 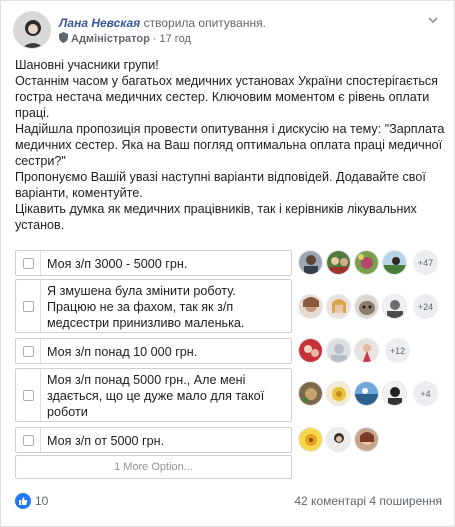 I want to click on post-action: створила опитування., so click(x=204, y=23).